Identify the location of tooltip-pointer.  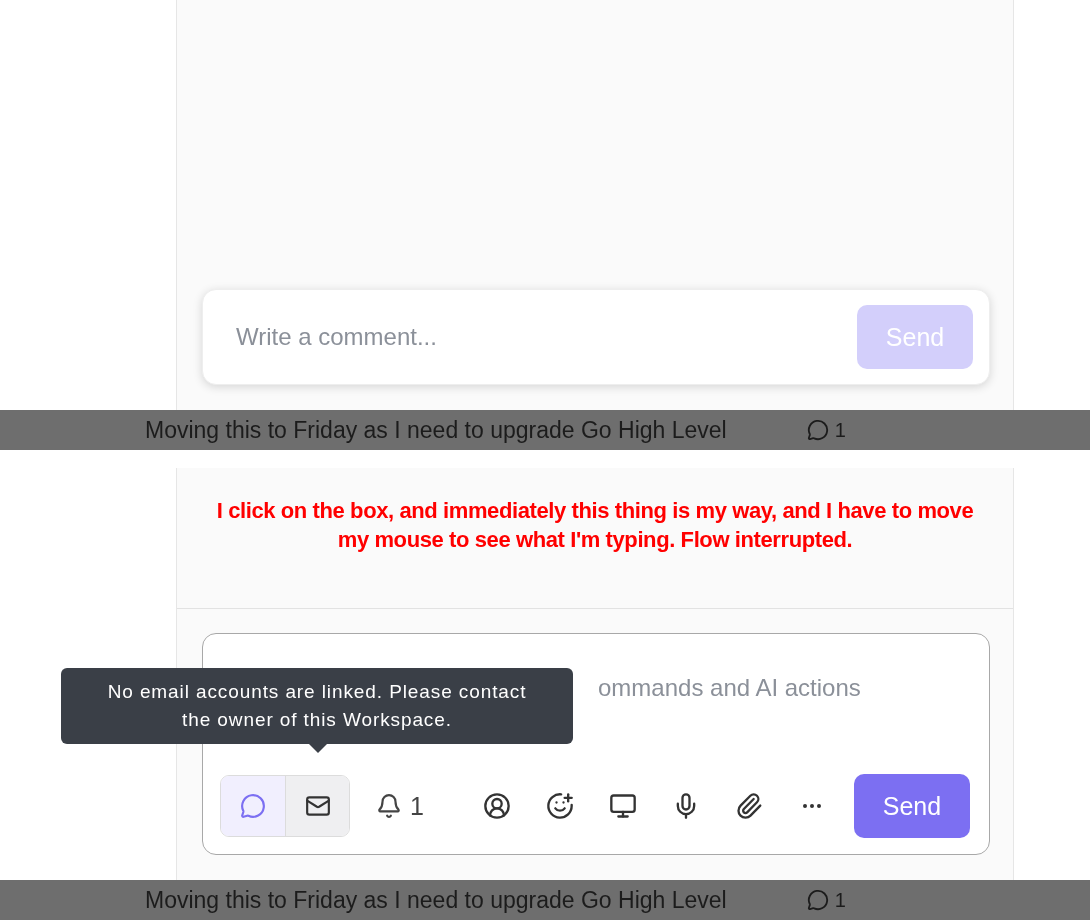
(318, 748).